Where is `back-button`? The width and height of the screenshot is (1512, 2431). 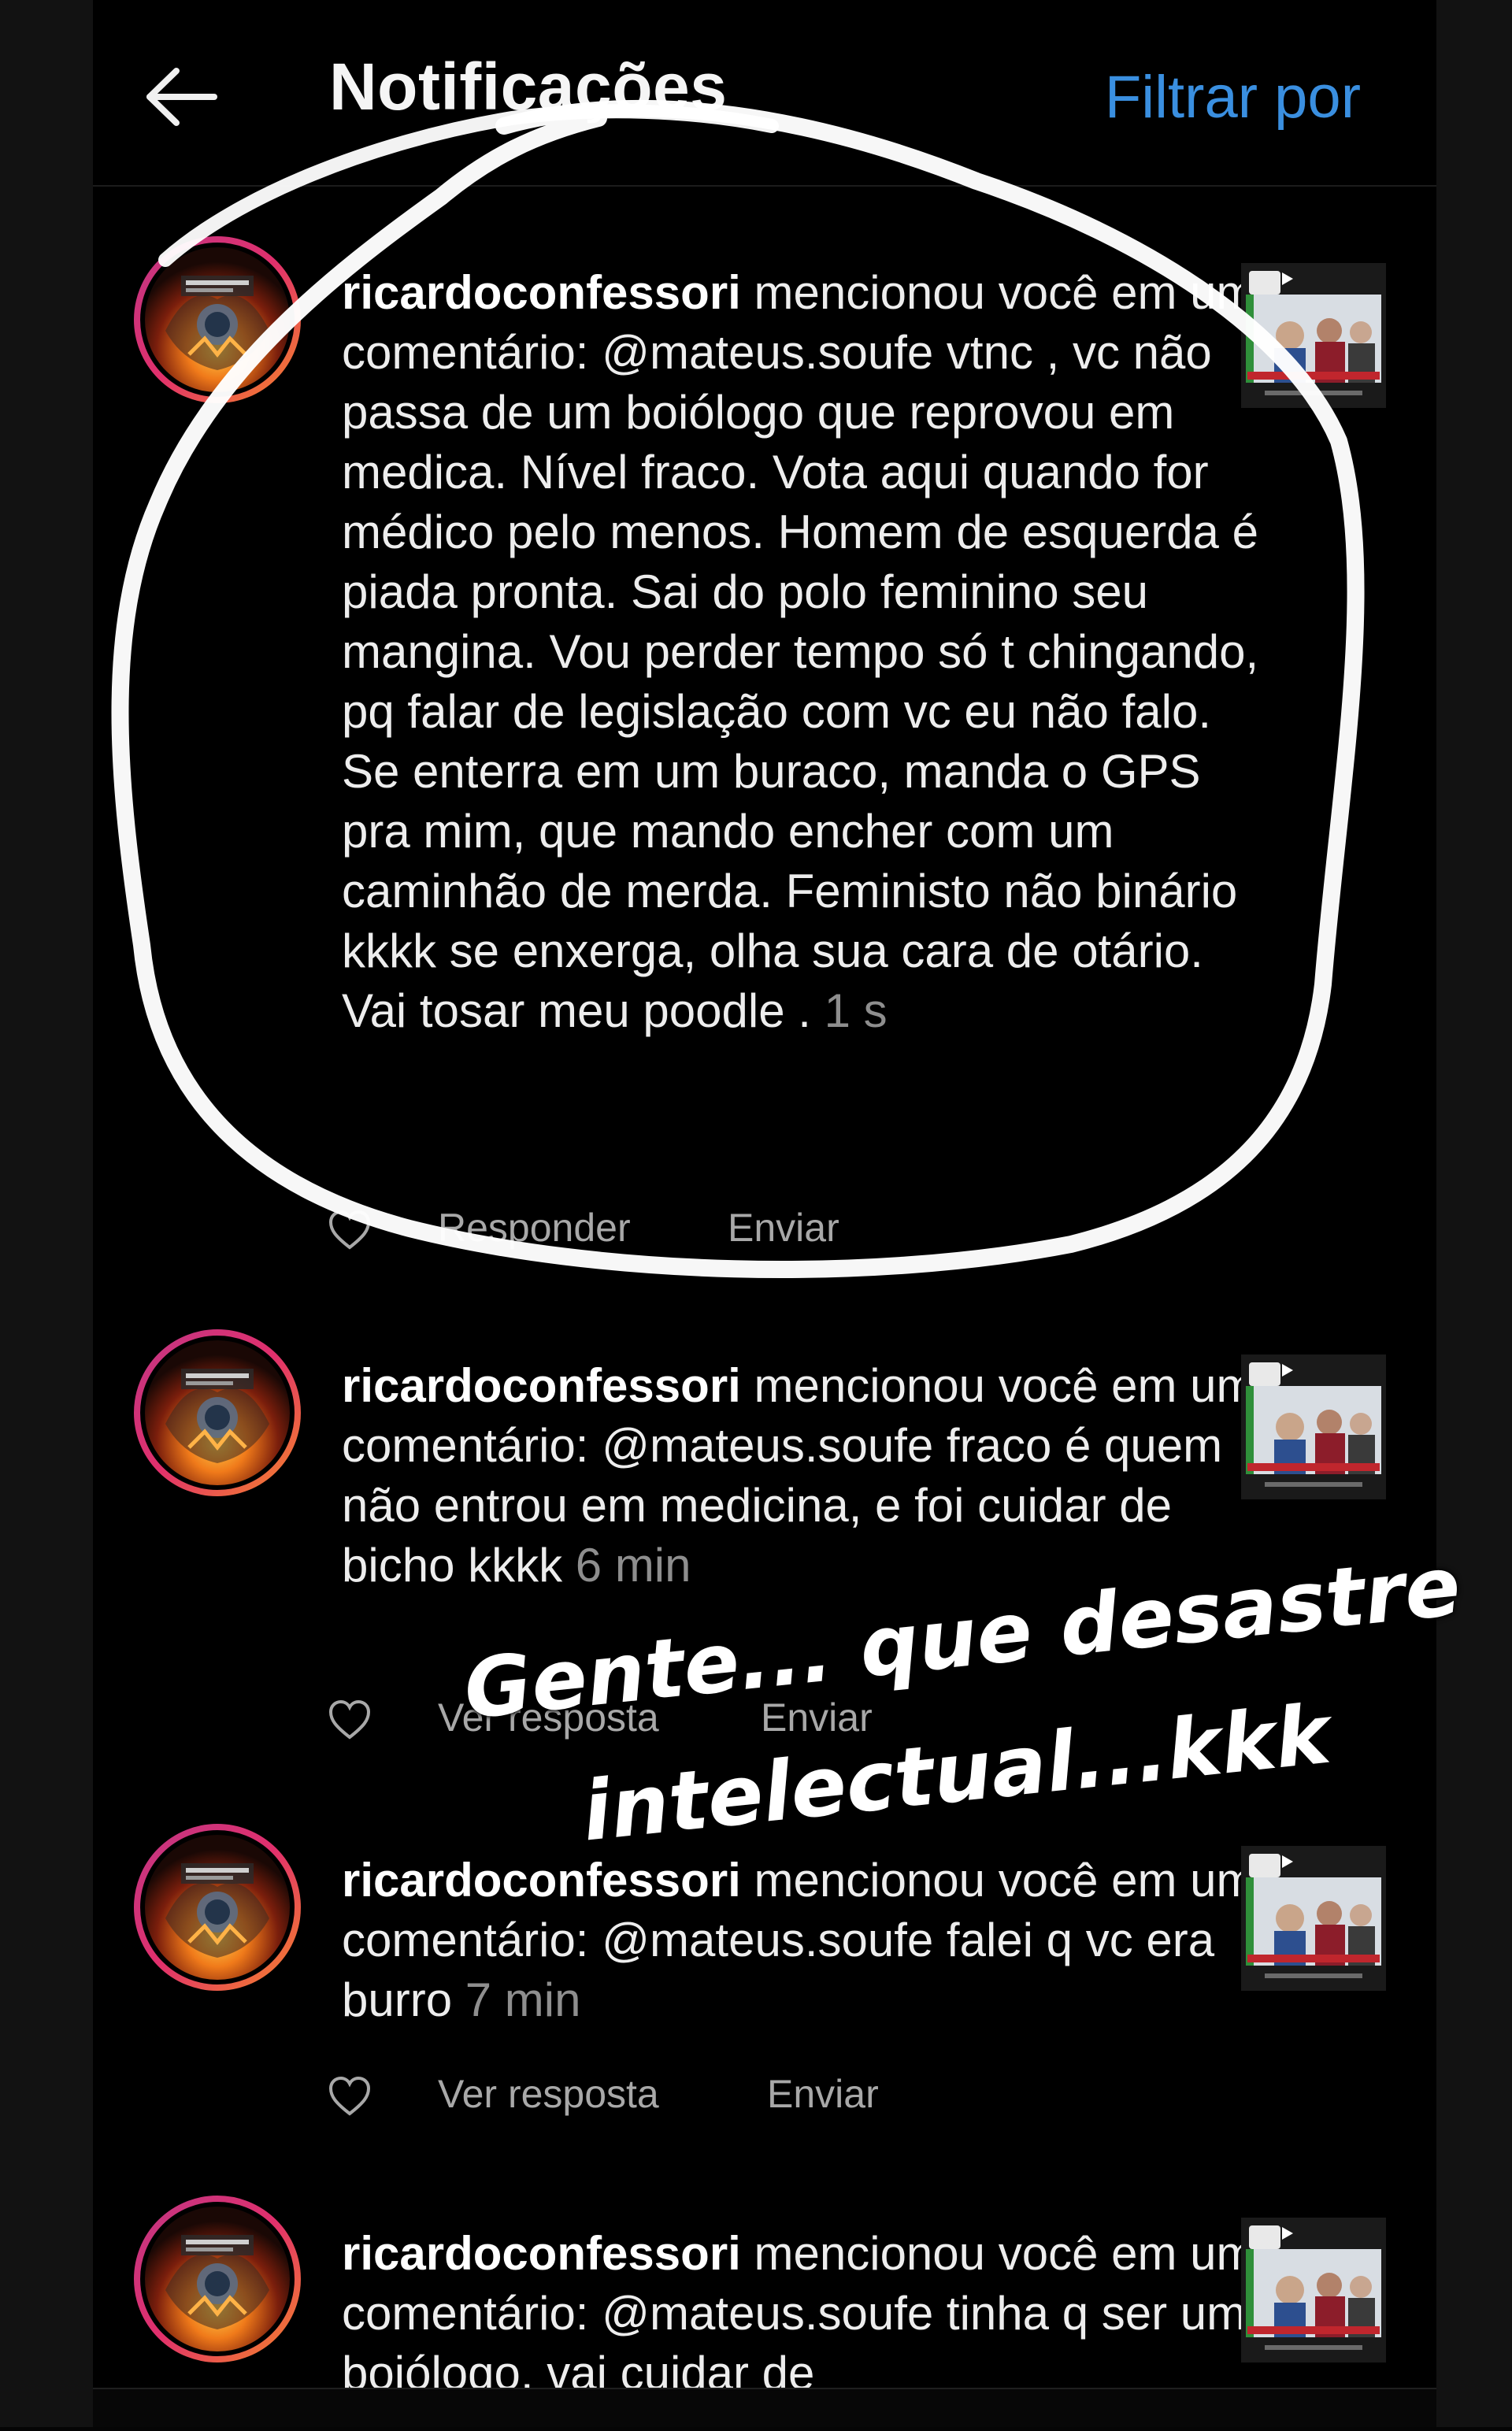 back-button is located at coordinates (181, 96).